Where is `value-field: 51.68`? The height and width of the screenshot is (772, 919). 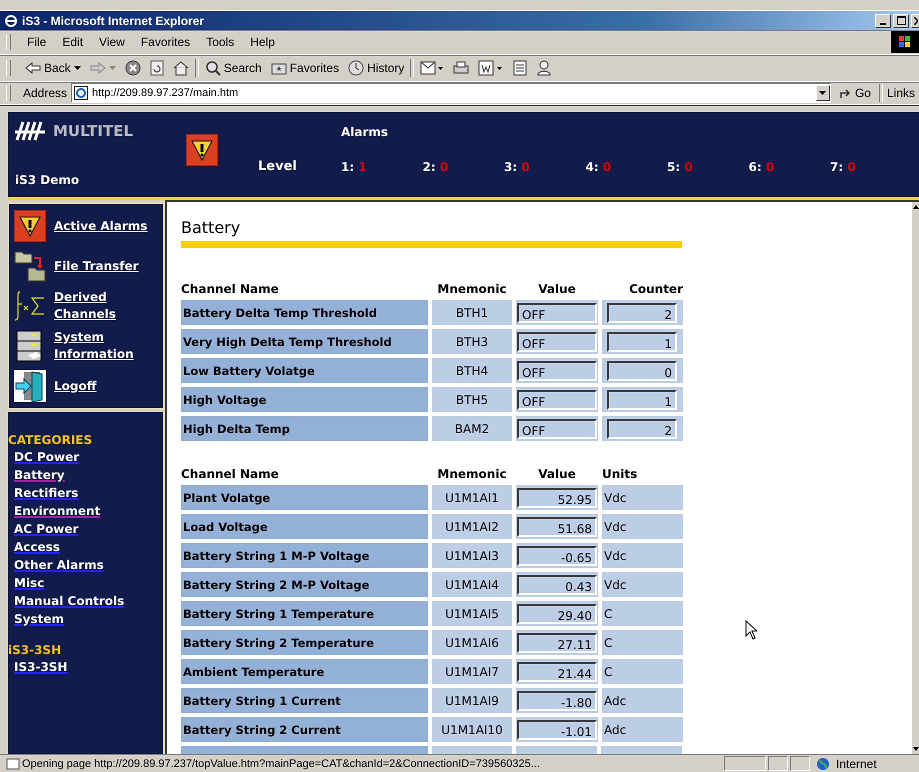
value-field: 51.68 is located at coordinates (557, 526).